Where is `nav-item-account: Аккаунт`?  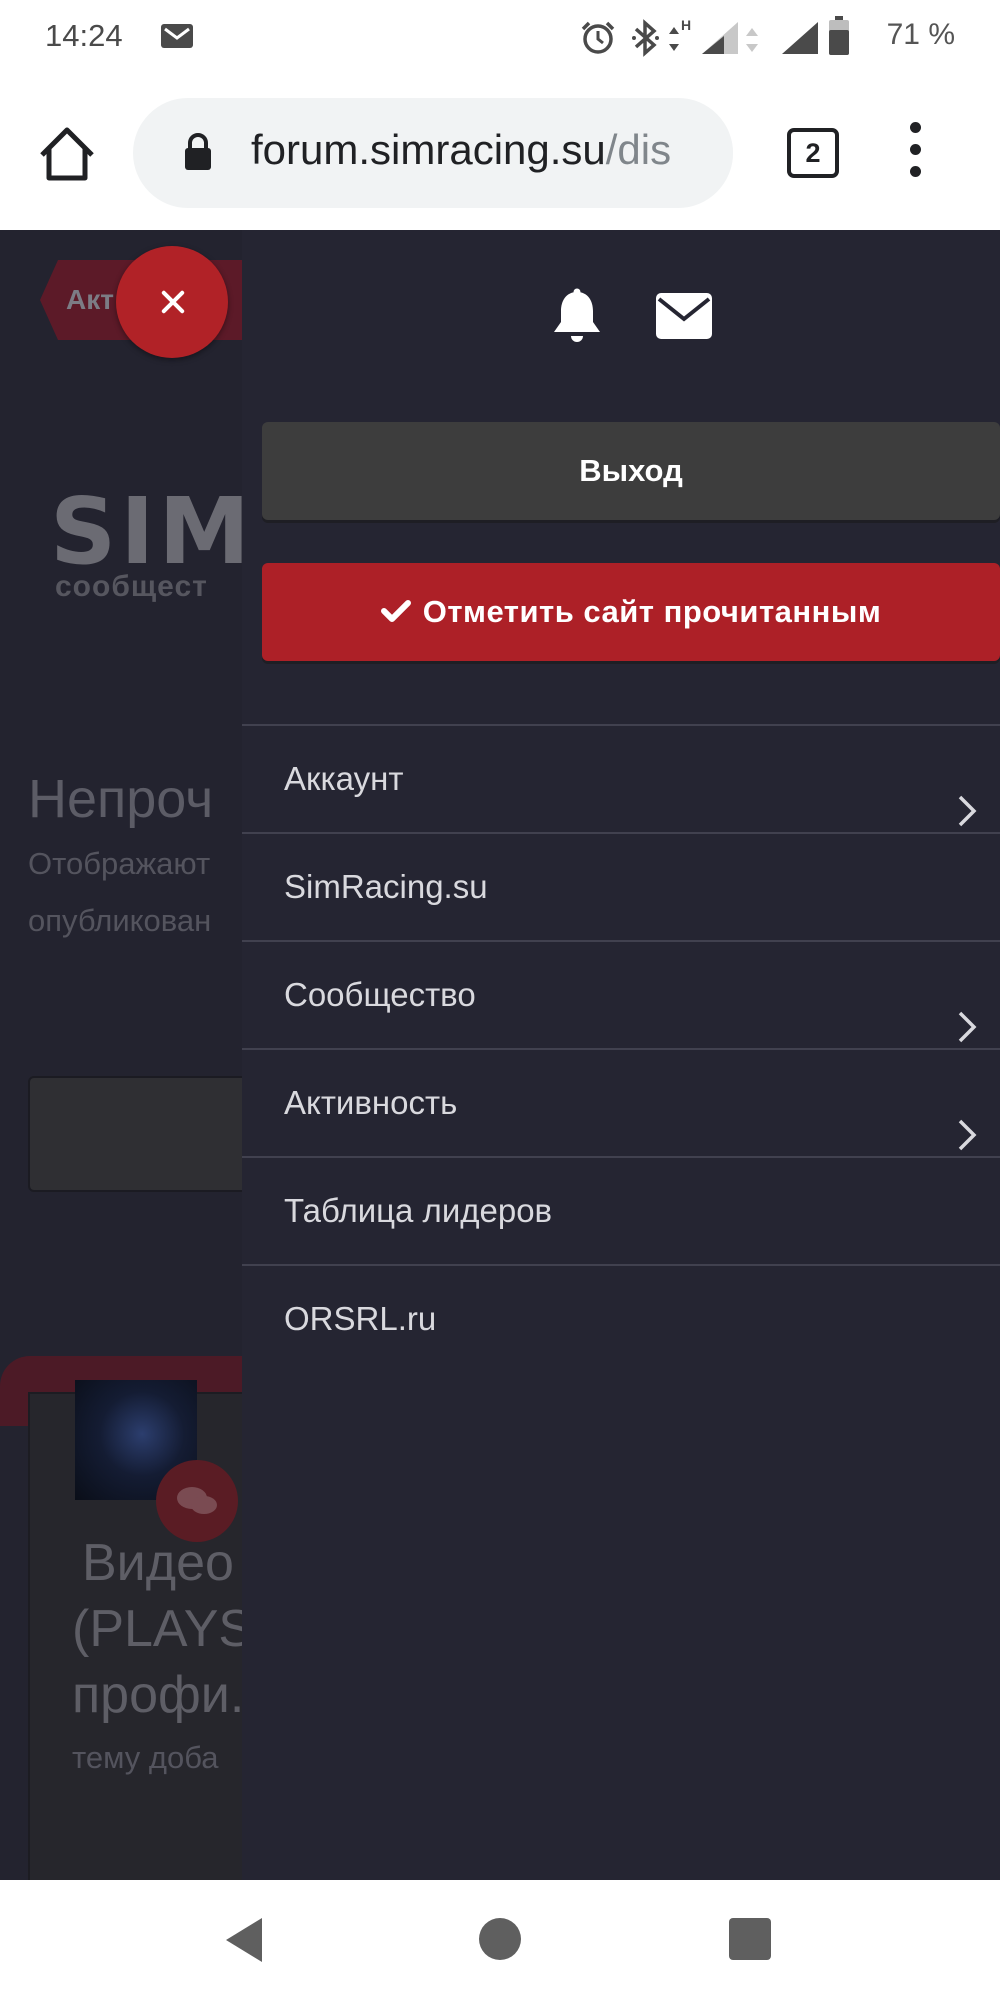 nav-item-account: Аккаунт is located at coordinates (621, 778).